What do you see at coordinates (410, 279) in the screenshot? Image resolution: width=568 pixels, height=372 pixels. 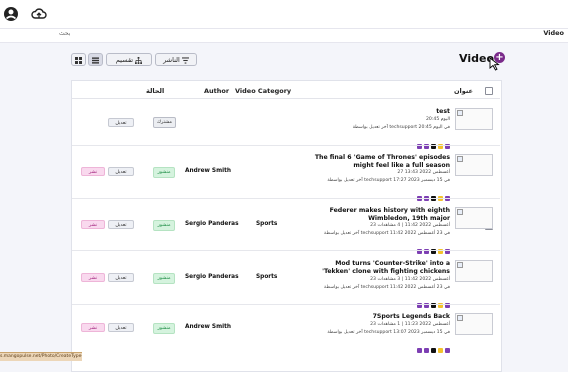 I see `video-date: 23 أغسطس 2022 11:42 | 3 مشاهدات` at bounding box center [410, 279].